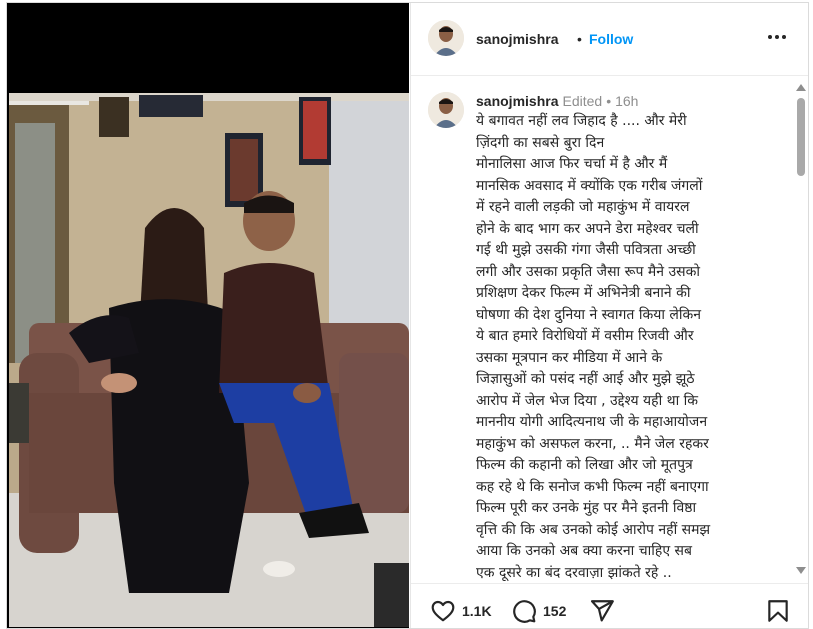  I want to click on share-icon, so click(602, 611).